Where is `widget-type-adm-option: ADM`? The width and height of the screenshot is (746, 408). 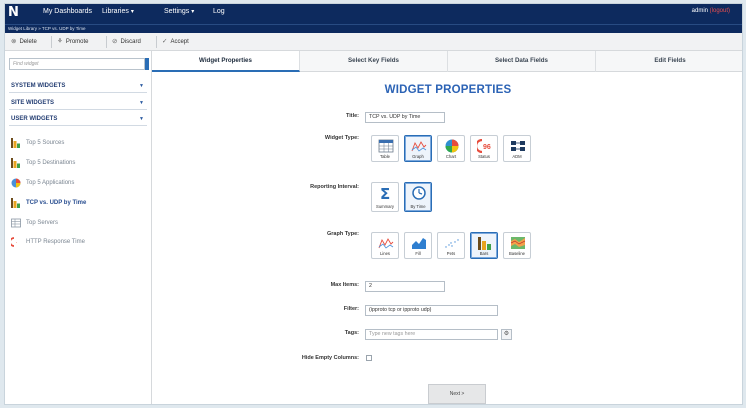 widget-type-adm-option: ADM is located at coordinates (517, 148).